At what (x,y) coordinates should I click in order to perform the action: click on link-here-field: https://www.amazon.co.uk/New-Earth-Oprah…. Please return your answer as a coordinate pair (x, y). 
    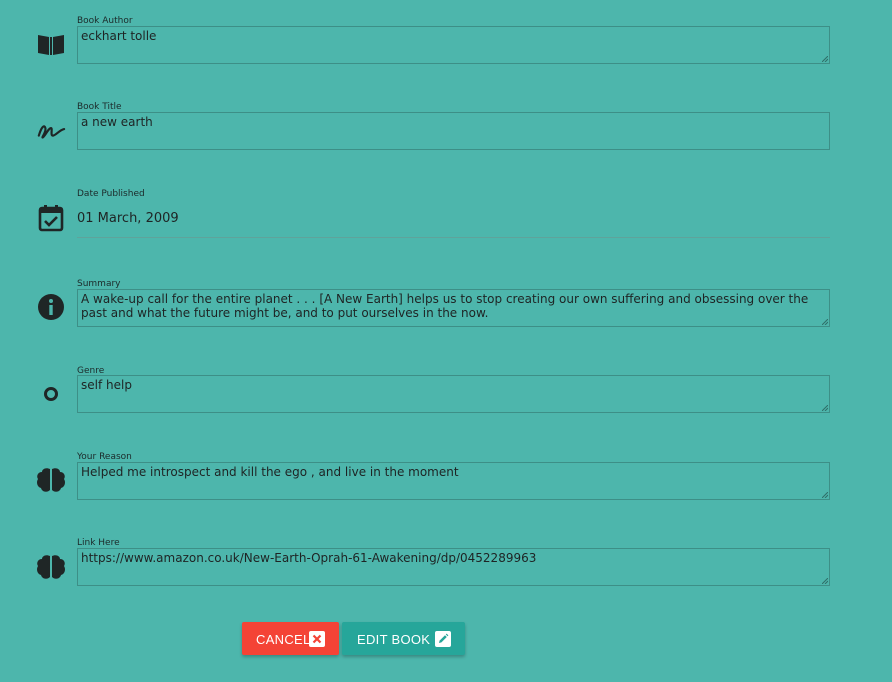
    Looking at the image, I should click on (453, 567).